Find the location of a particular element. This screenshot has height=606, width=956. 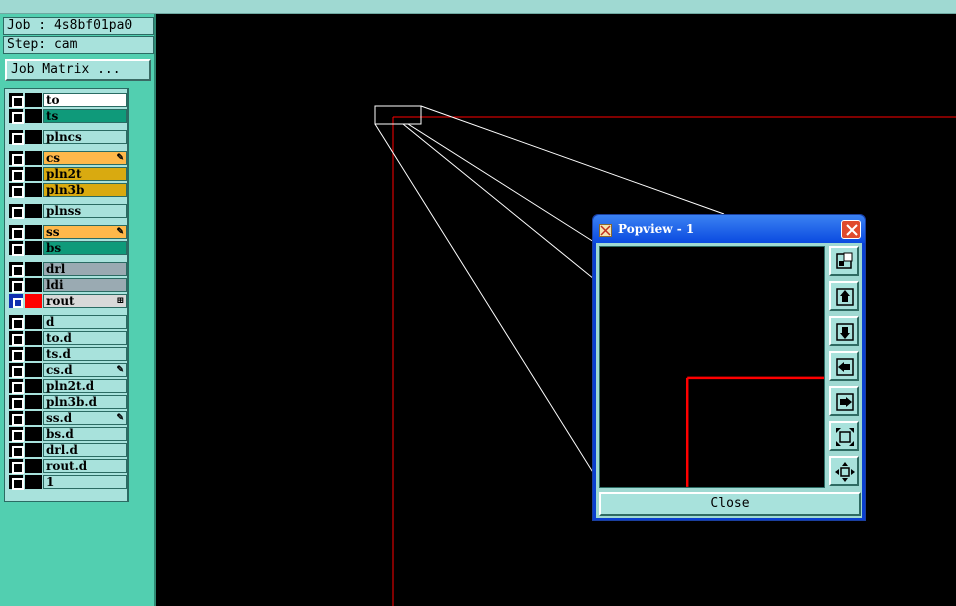

layer-row: plncs is located at coordinates (67, 137).